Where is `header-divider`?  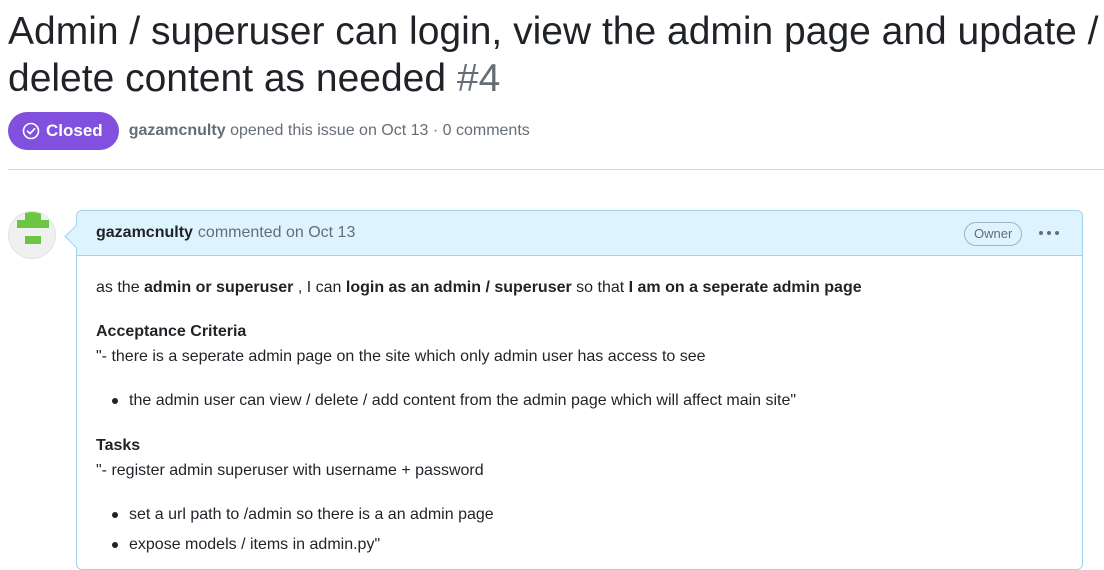
header-divider is located at coordinates (556, 169).